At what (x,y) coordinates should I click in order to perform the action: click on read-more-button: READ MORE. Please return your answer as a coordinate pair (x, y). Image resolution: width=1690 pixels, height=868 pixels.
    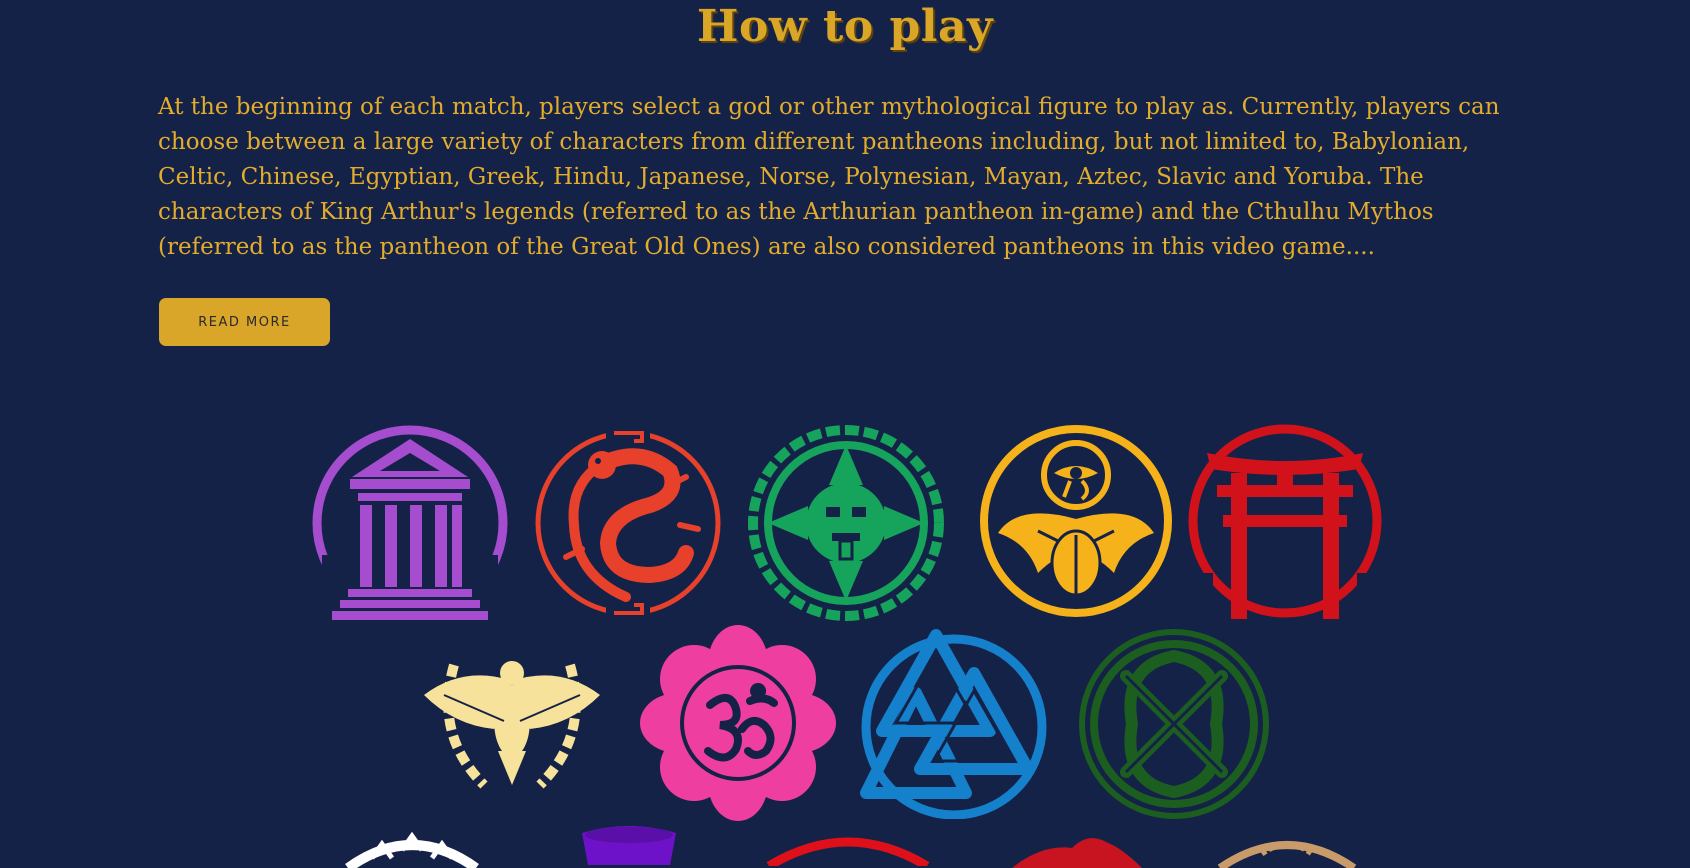
    Looking at the image, I should click on (244, 322).